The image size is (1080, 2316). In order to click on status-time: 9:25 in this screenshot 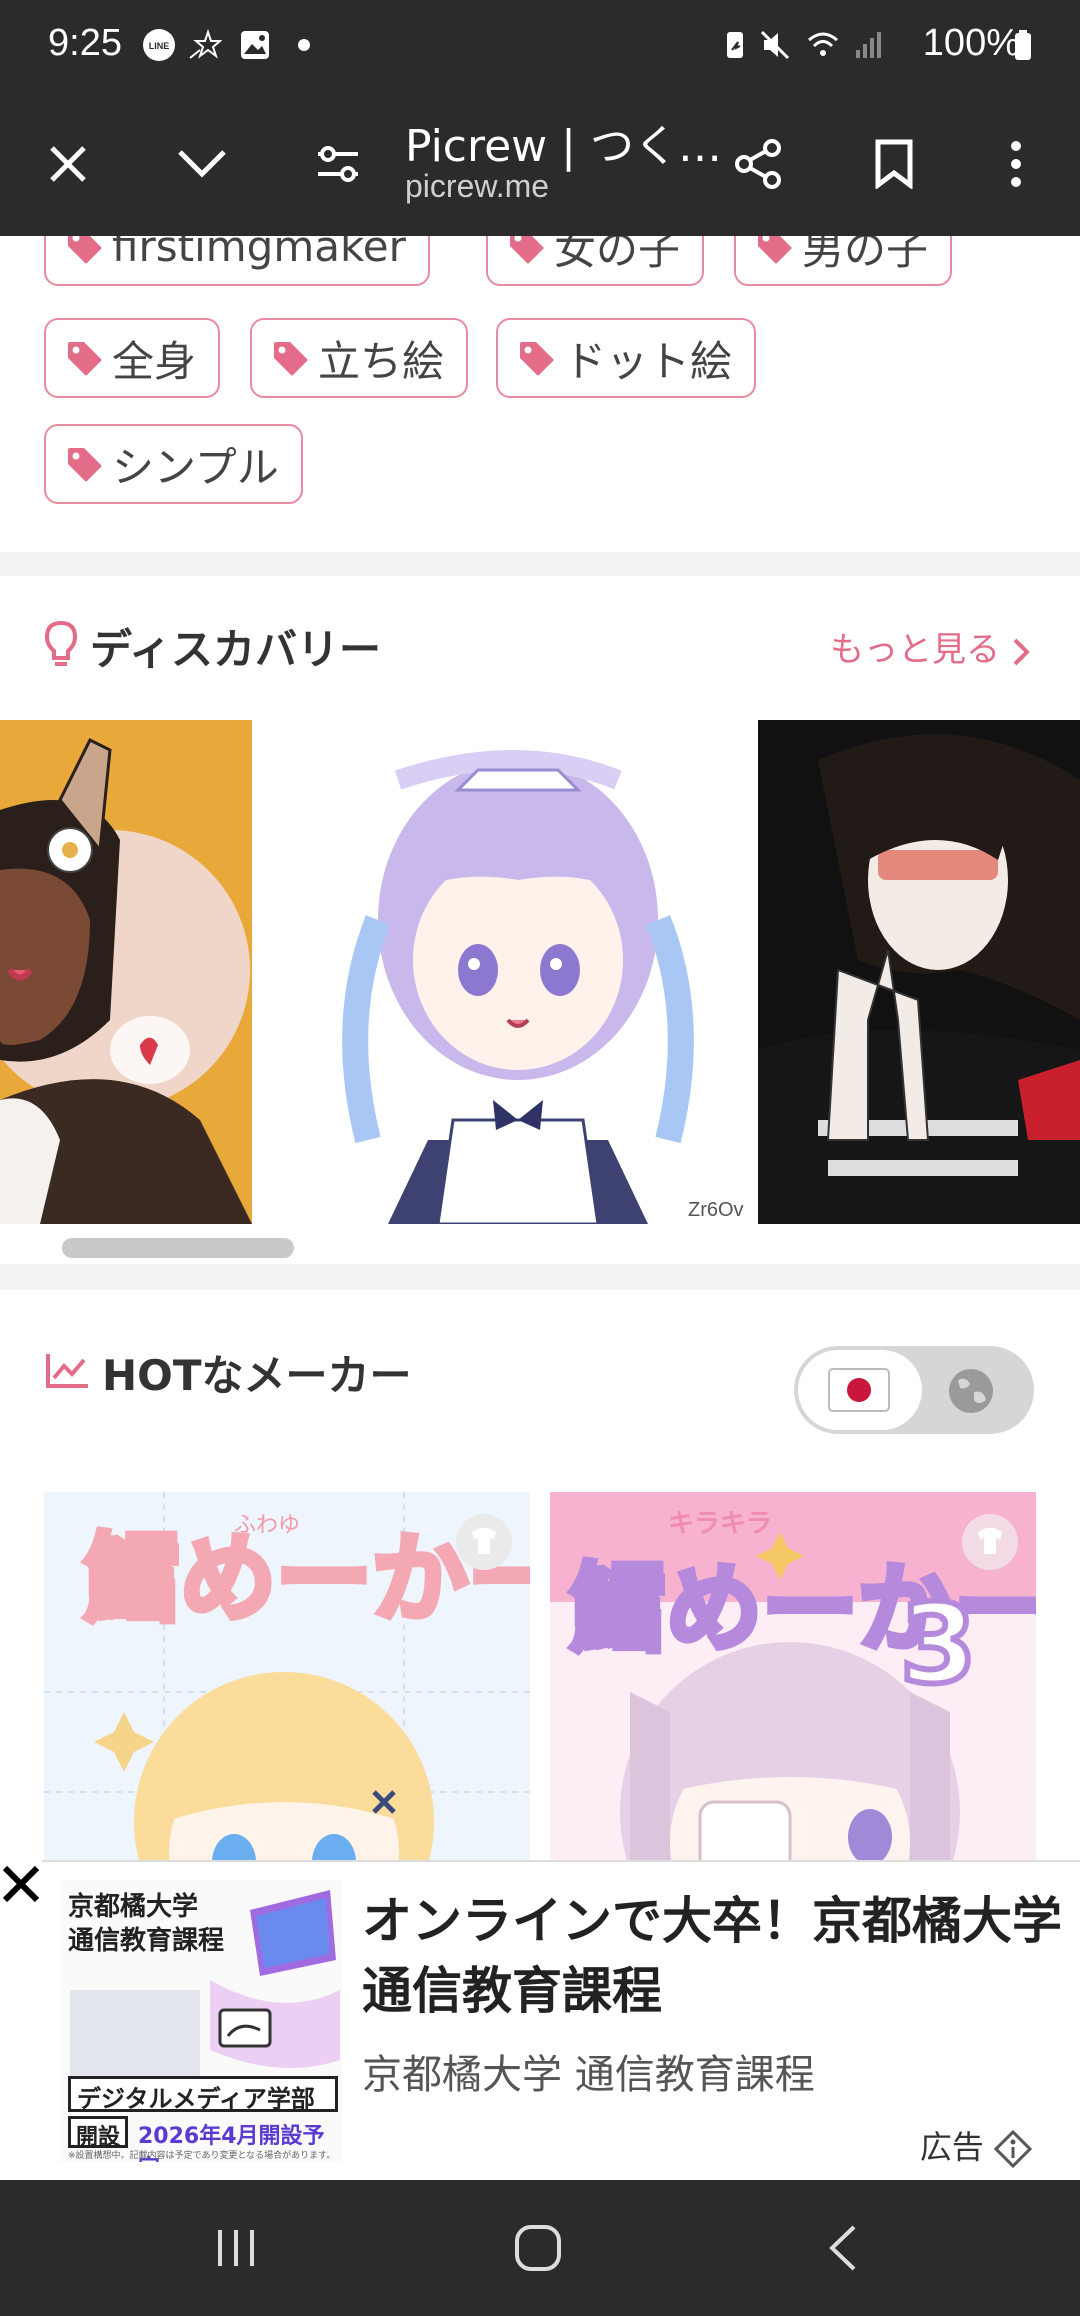, I will do `click(85, 43)`.